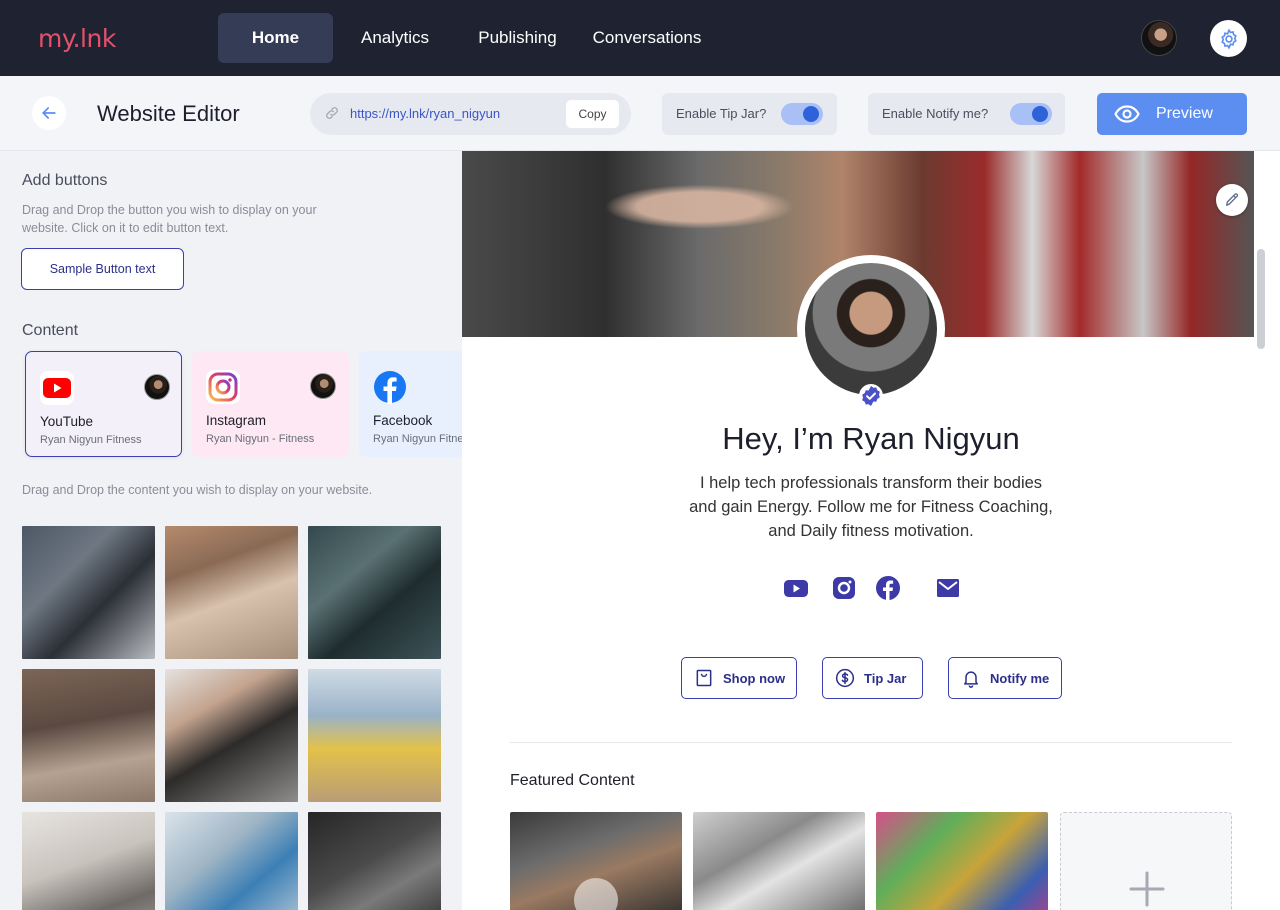 The height and width of the screenshot is (910, 1280). I want to click on shop-now-button: Shop now, so click(739, 678).